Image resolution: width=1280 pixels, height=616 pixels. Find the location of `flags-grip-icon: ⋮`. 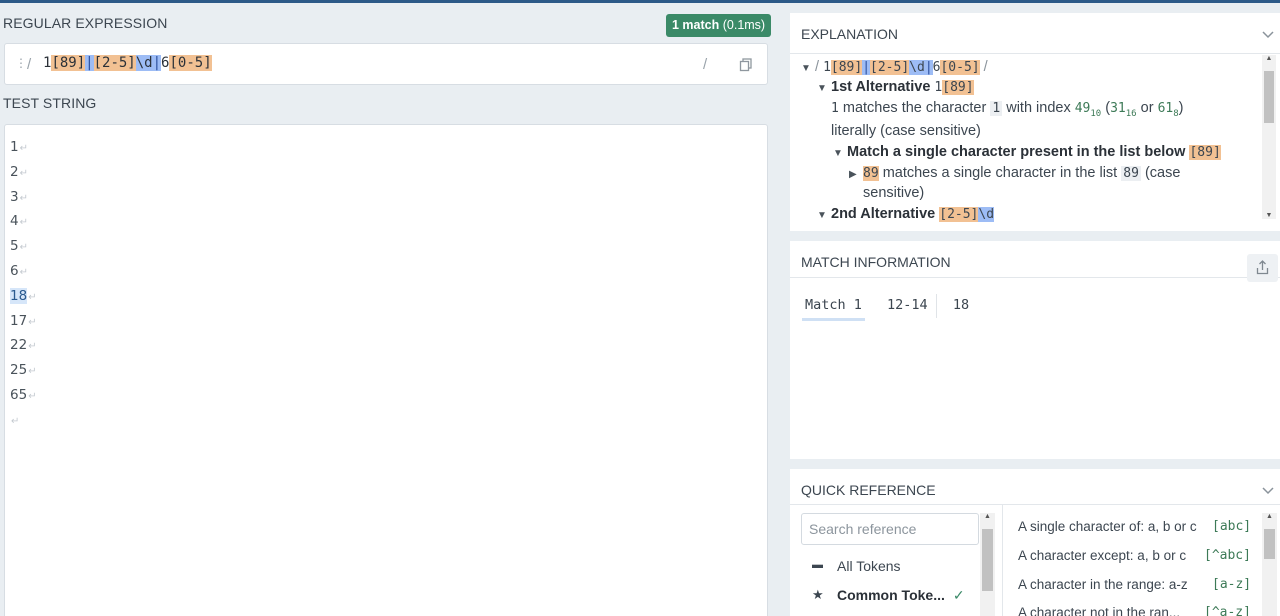

flags-grip-icon: ⋮ is located at coordinates (21, 63).